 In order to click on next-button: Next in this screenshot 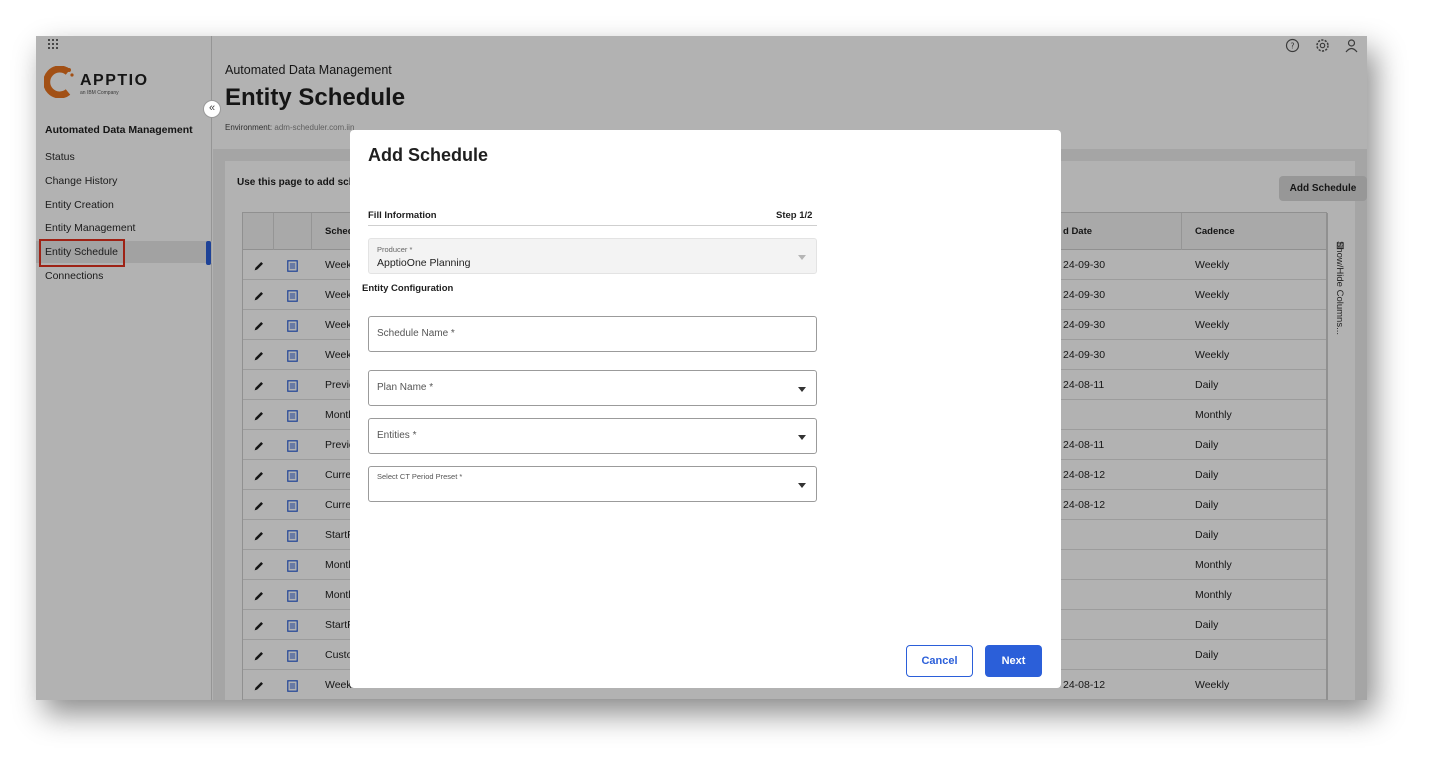, I will do `click(1013, 661)`.